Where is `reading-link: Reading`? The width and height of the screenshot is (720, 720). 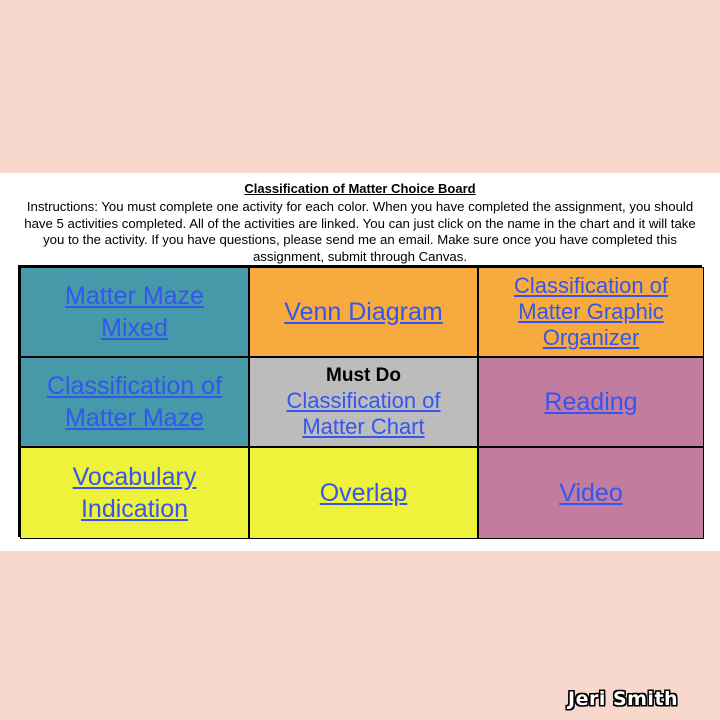 reading-link: Reading is located at coordinates (590, 402).